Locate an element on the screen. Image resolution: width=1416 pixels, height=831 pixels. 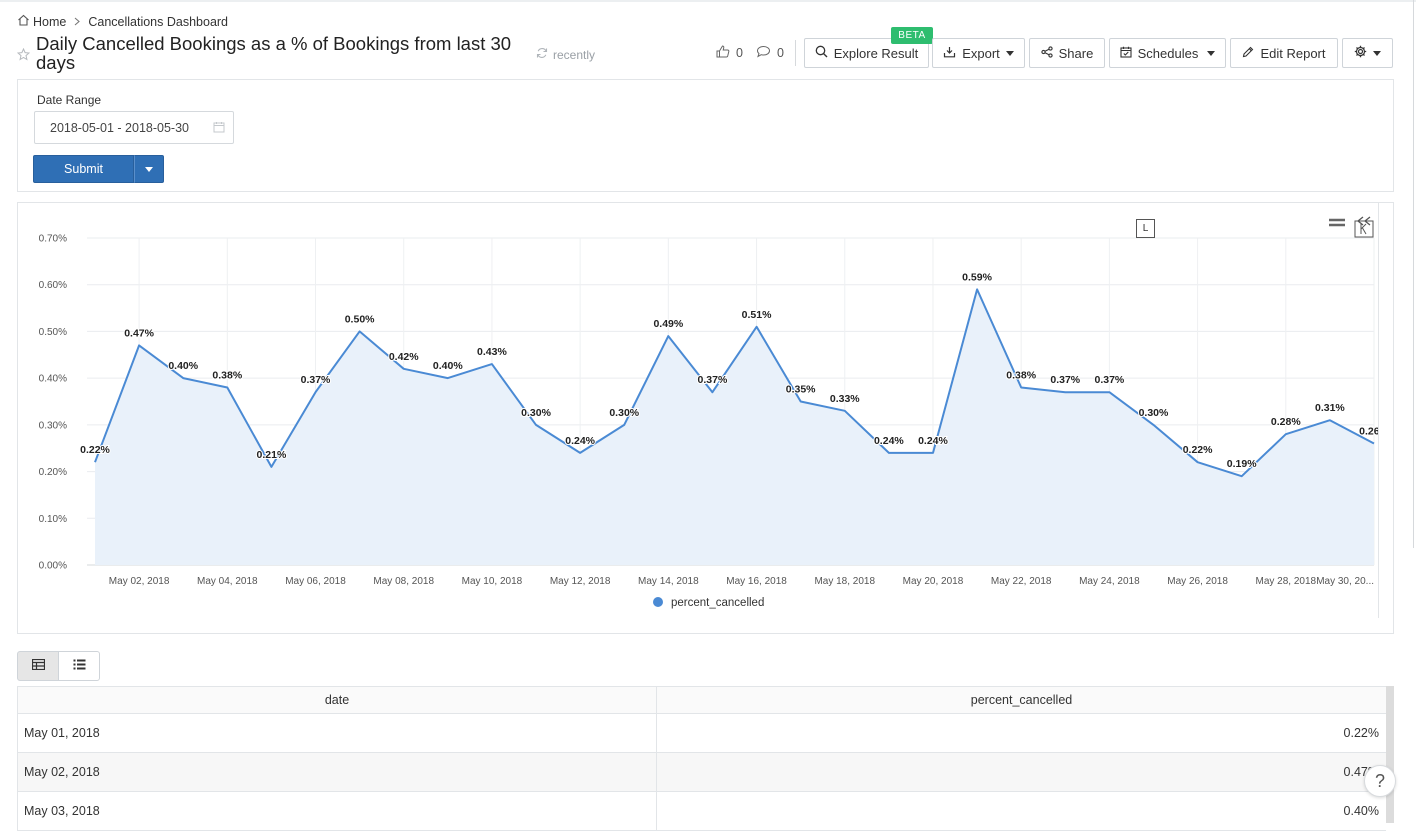
y-tick-label: 0.10% is located at coordinates (53, 519).